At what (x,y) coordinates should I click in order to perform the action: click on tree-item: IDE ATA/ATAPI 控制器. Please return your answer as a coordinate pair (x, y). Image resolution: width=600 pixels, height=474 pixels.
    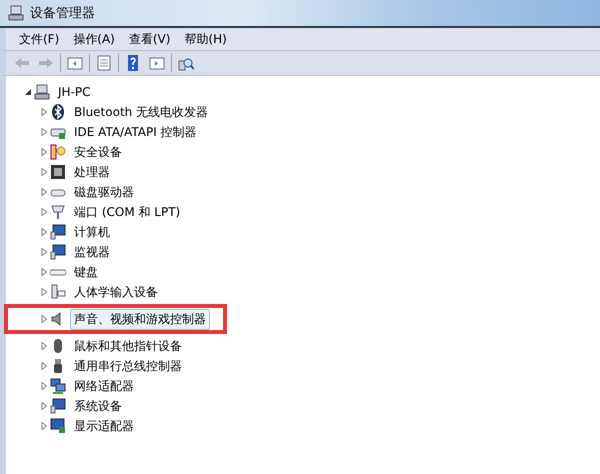
    Looking at the image, I should click on (135, 132).